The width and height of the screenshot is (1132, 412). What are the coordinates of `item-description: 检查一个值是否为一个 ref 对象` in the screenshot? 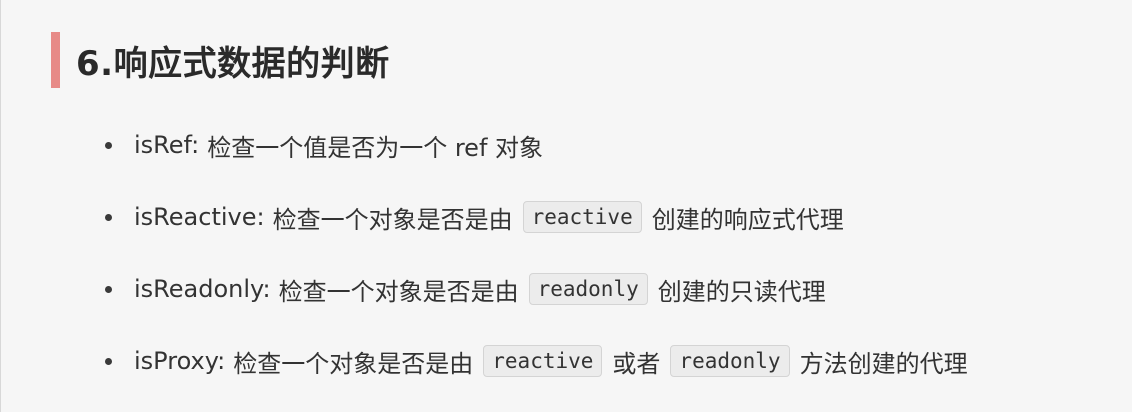 It's located at (375, 147).